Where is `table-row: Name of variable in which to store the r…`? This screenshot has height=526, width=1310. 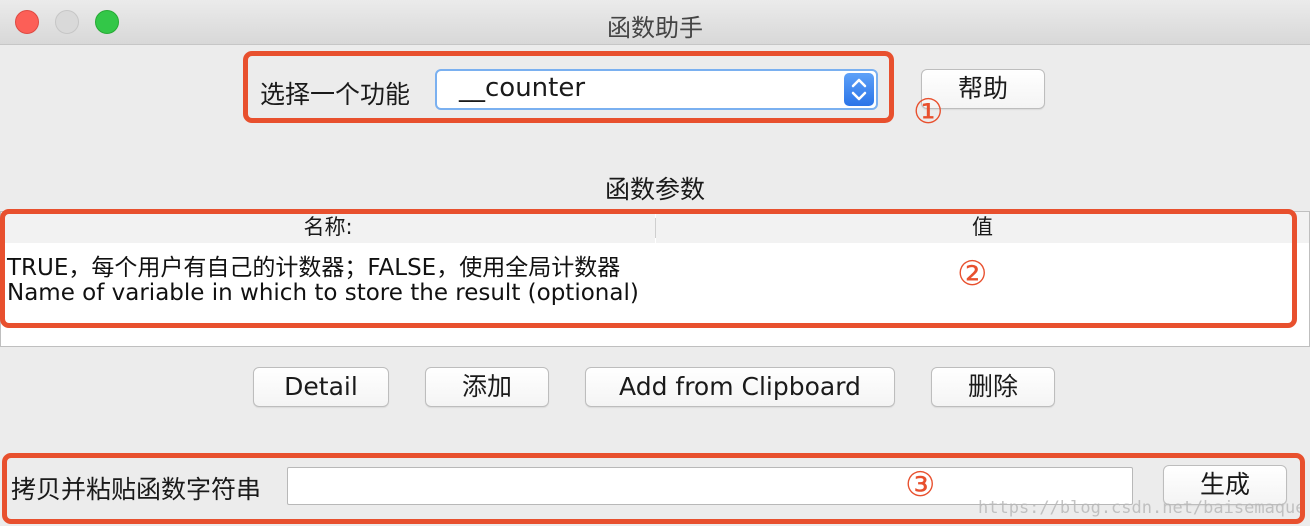 table-row: Name of variable in which to store the r… is located at coordinates (323, 293).